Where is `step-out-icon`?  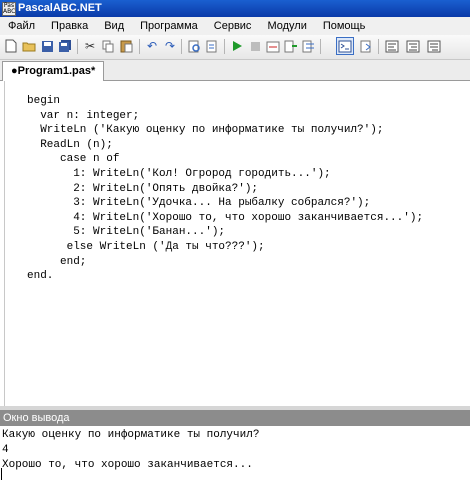
step-out-icon is located at coordinates (413, 46).